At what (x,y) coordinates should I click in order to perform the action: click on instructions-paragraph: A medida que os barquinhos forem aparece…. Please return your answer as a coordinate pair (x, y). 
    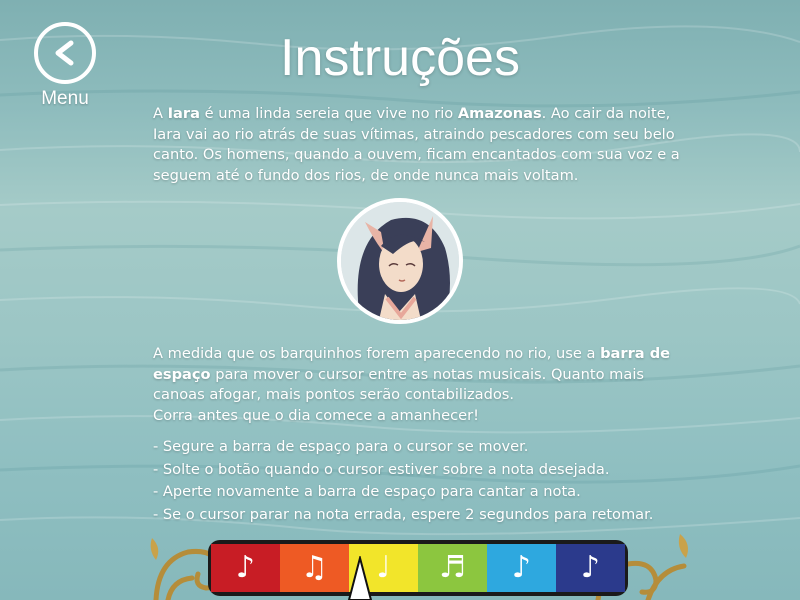
    Looking at the image, I should click on (412, 384).